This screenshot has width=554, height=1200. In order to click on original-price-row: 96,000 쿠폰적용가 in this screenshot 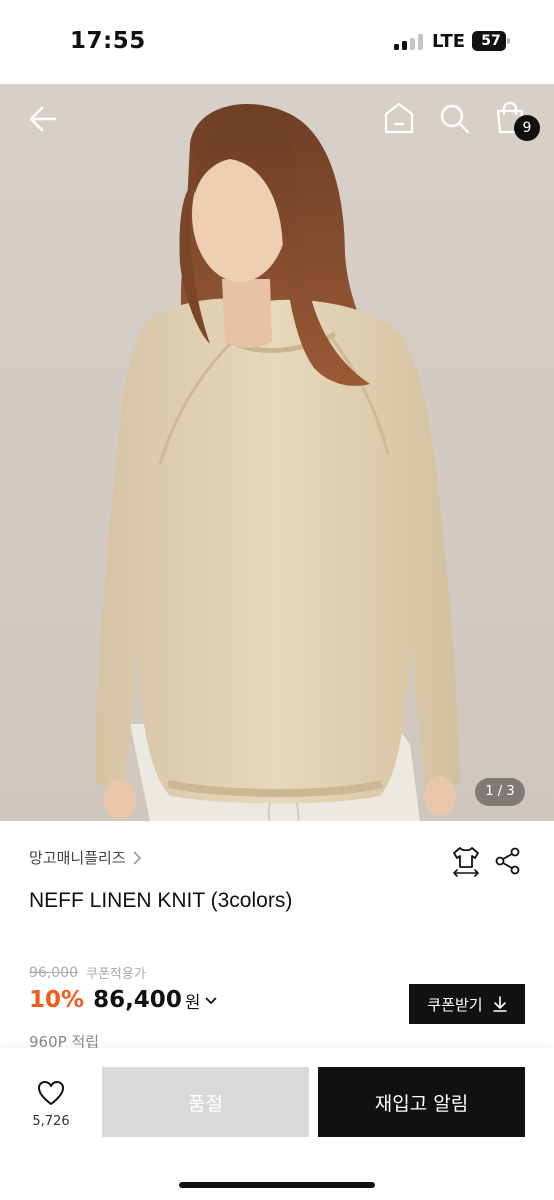, I will do `click(87, 973)`.